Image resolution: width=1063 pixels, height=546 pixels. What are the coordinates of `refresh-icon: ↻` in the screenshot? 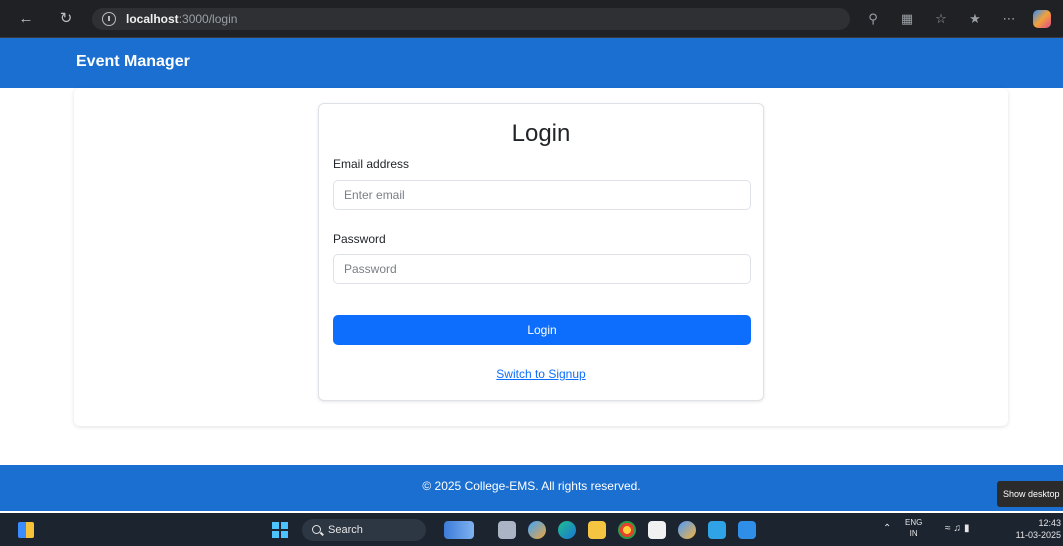 It's located at (66, 19).